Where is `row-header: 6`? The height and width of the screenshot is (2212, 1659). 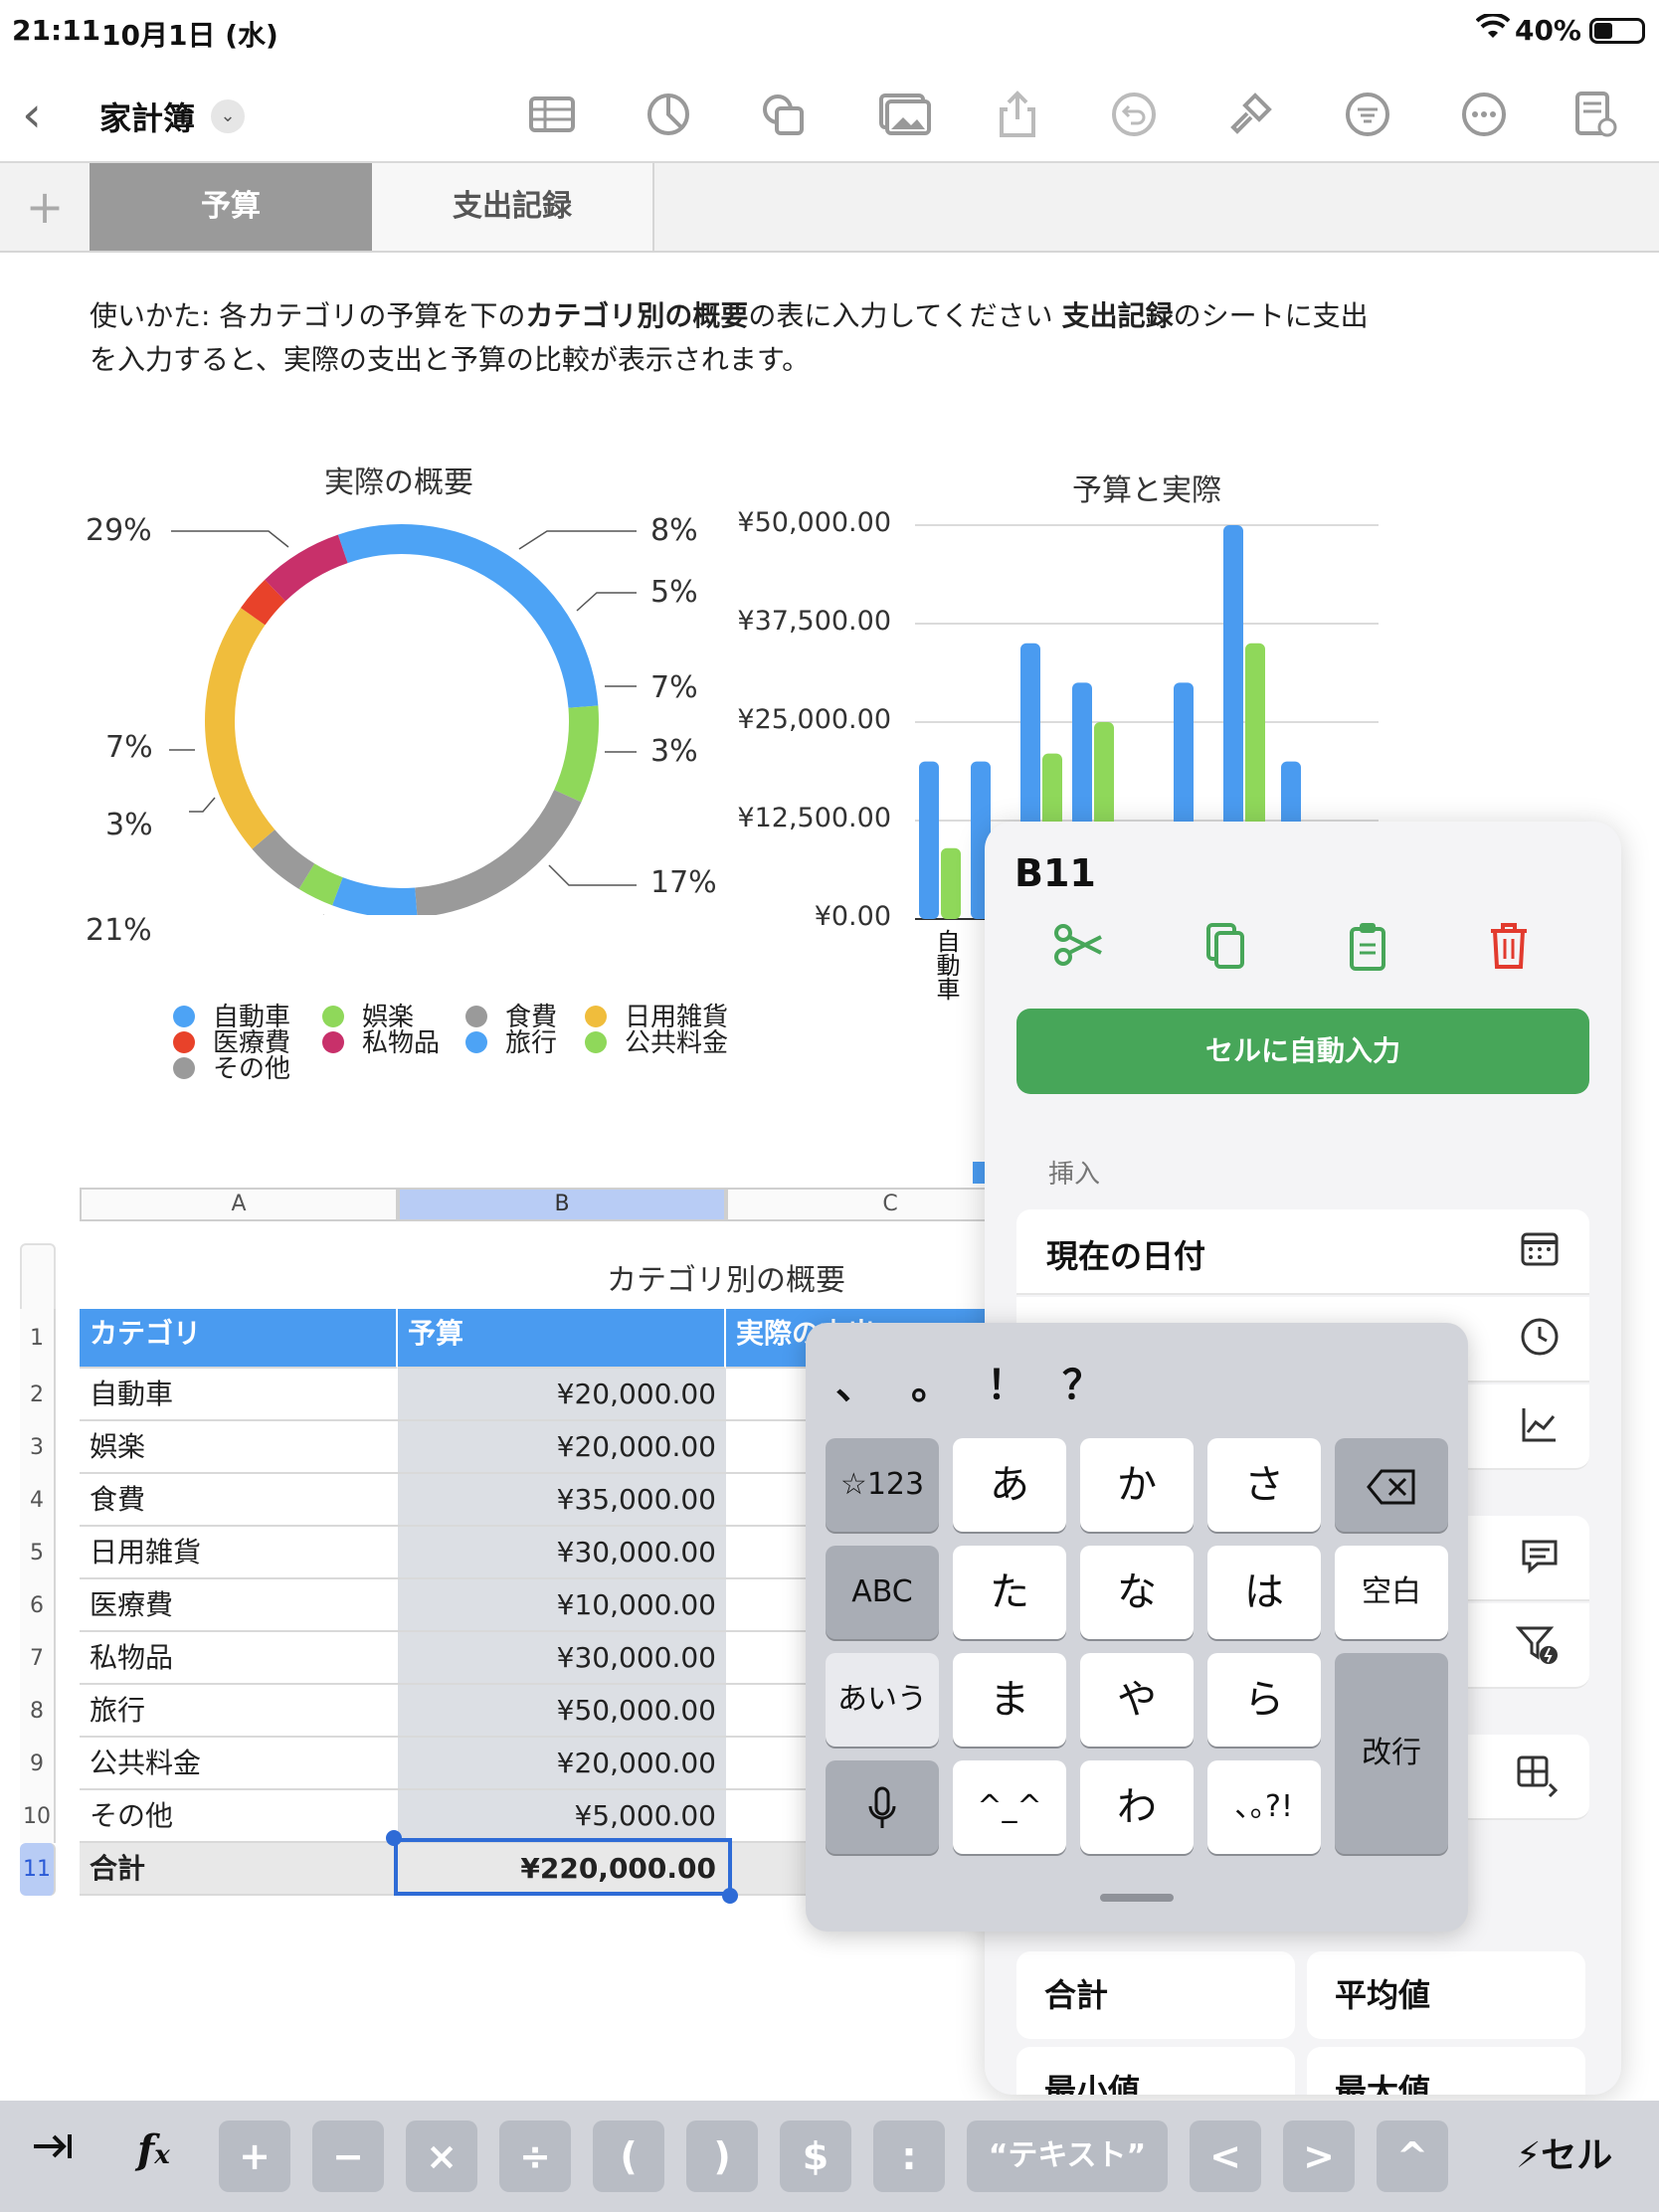
row-header: 6 is located at coordinates (38, 1605).